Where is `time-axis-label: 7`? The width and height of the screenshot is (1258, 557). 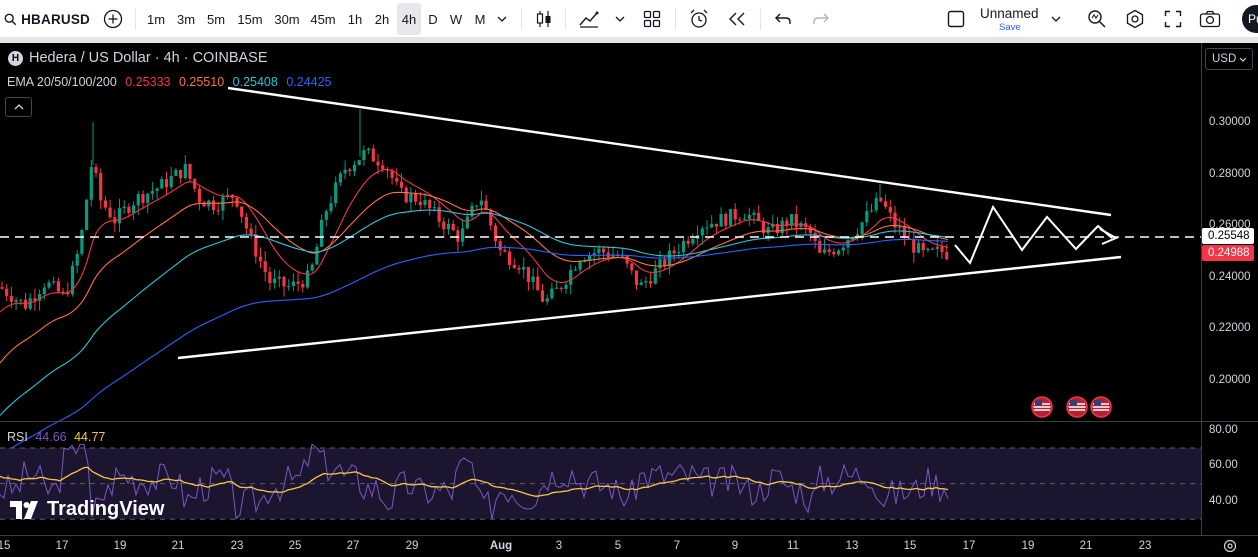
time-axis-label: 7 is located at coordinates (677, 546).